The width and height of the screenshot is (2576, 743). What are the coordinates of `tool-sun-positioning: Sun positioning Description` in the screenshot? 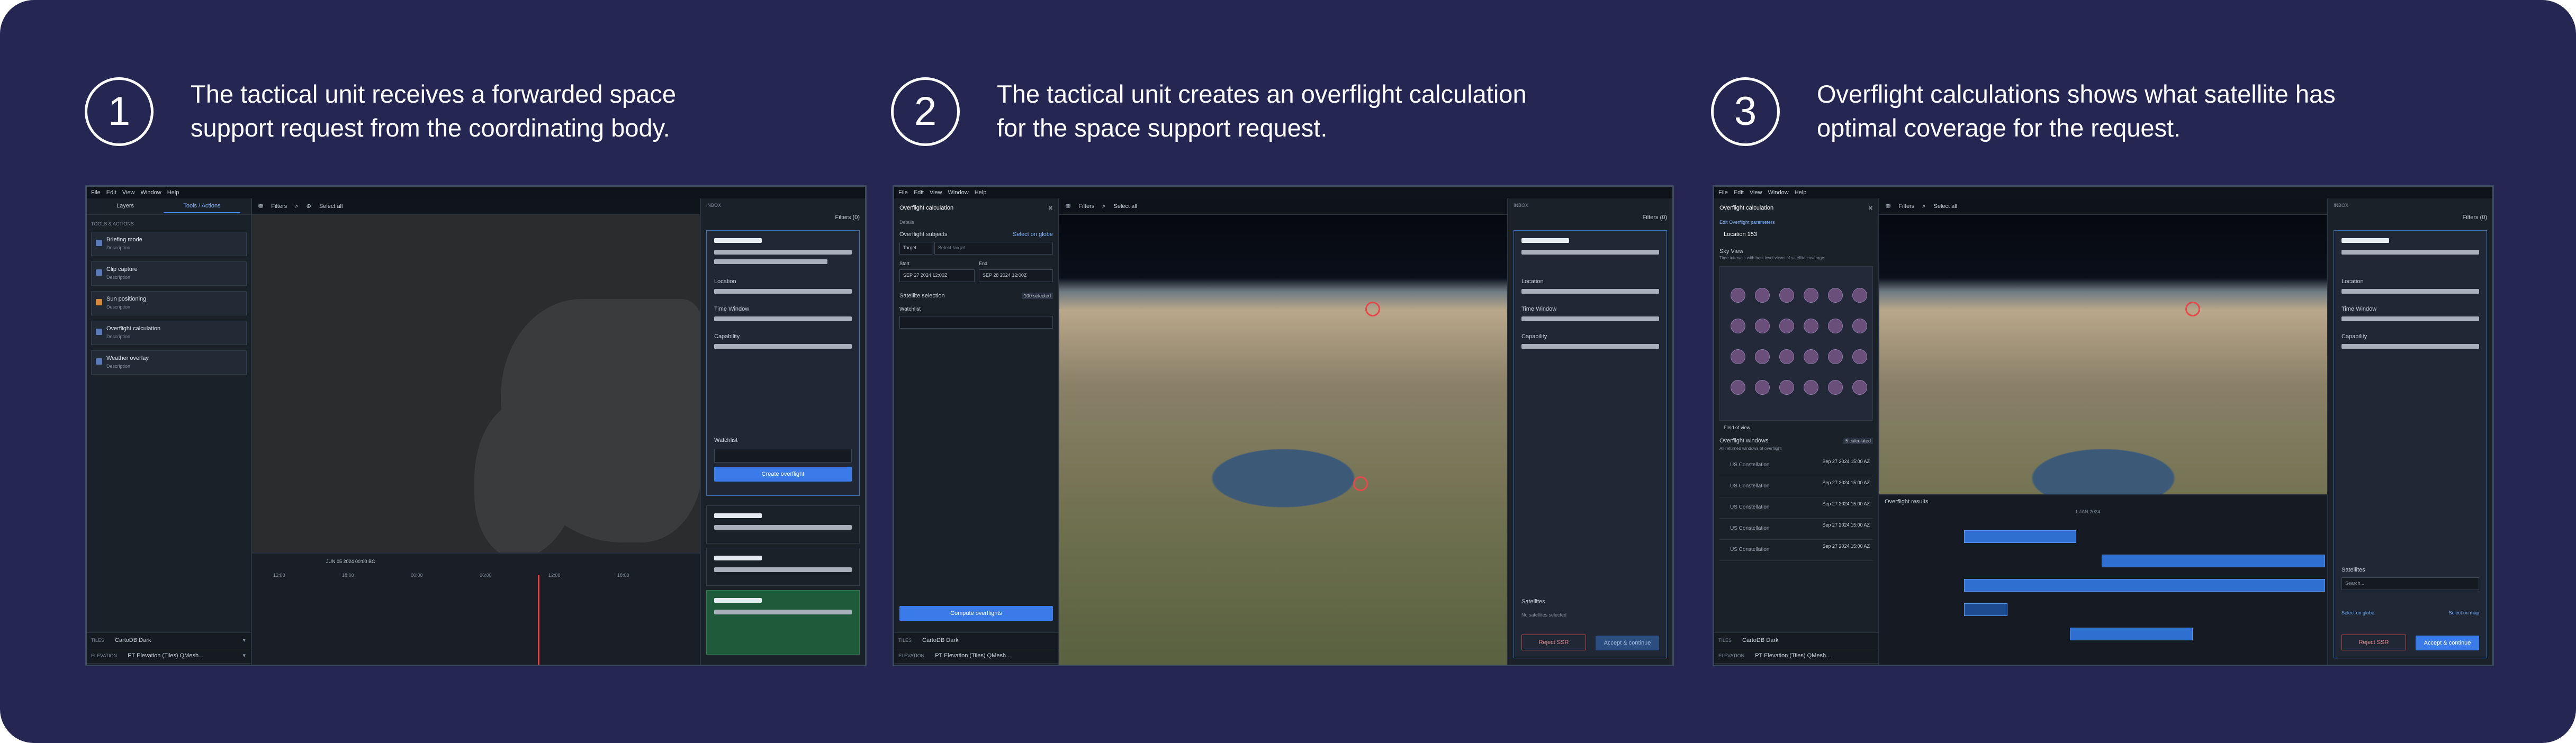 It's located at (169, 303).